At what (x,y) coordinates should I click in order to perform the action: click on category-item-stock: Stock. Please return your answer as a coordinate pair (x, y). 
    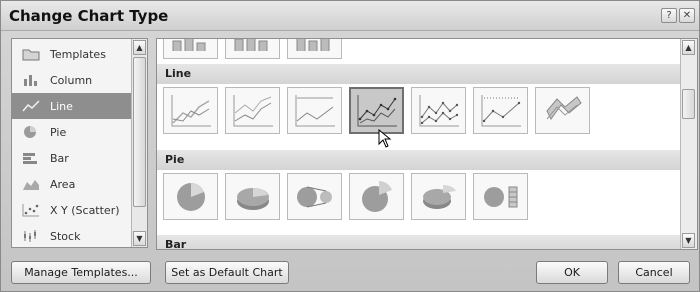
    Looking at the image, I should click on (72, 236).